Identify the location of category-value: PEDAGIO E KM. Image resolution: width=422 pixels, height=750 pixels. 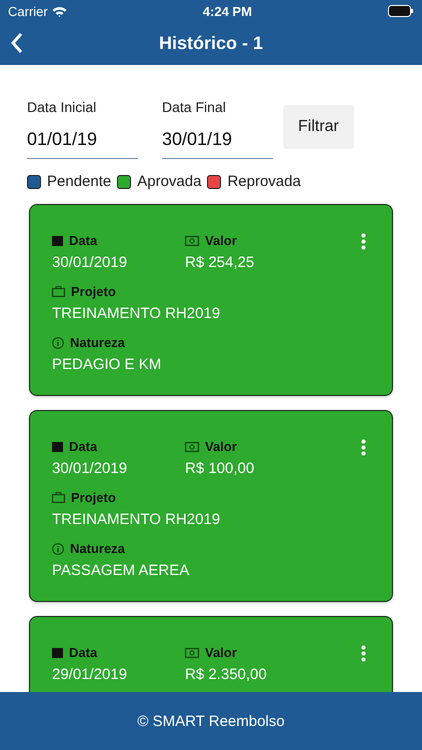
(107, 364).